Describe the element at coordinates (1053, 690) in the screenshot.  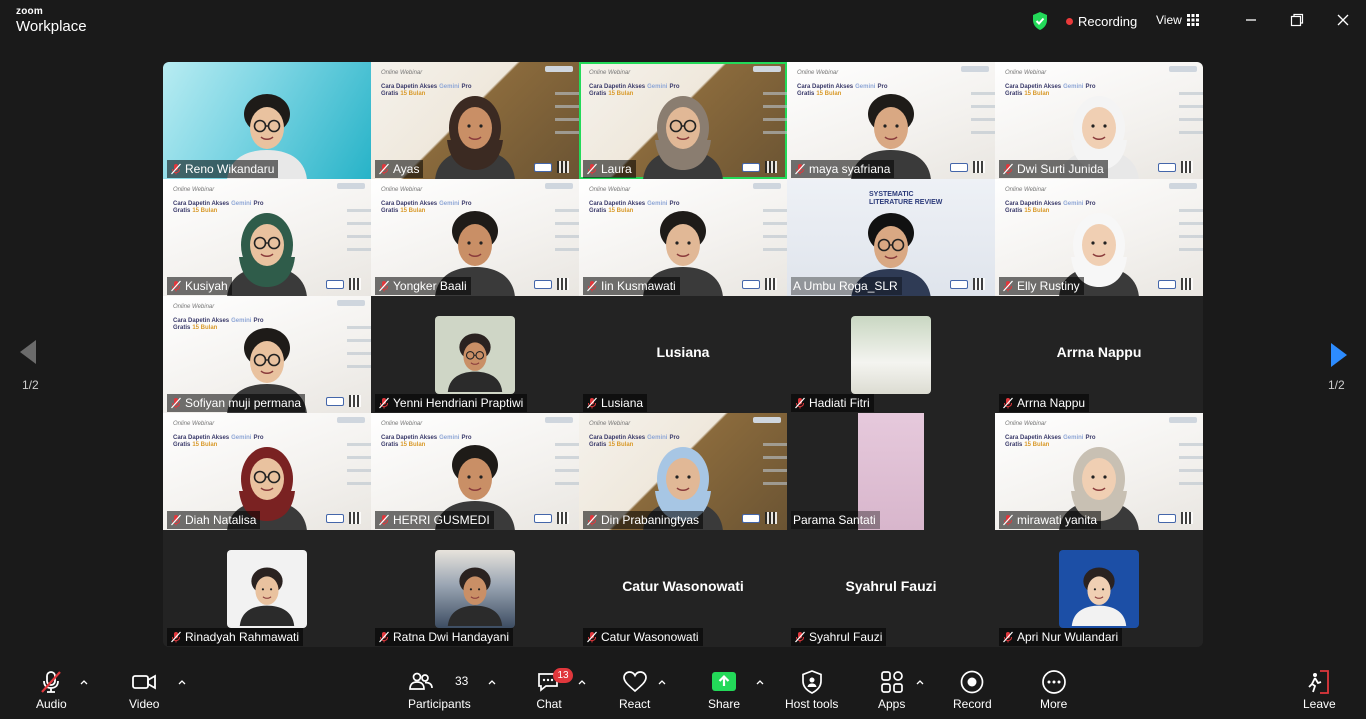
I see `more-button: More` at that location.